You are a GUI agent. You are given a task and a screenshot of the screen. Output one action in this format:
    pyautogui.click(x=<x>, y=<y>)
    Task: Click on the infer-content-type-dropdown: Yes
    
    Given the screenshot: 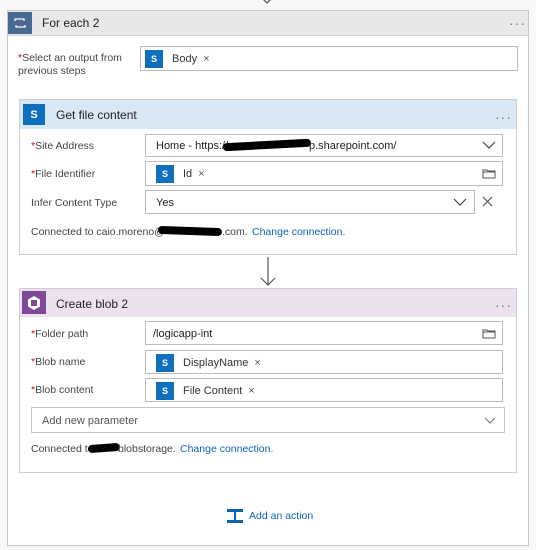 What is the action you would take?
    pyautogui.click(x=310, y=202)
    